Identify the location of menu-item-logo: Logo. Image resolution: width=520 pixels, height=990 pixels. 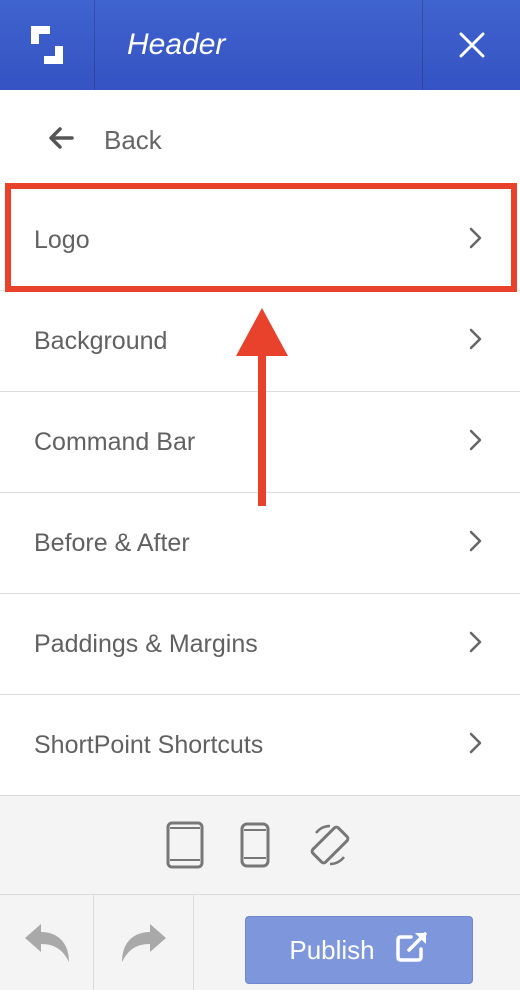
(260, 240).